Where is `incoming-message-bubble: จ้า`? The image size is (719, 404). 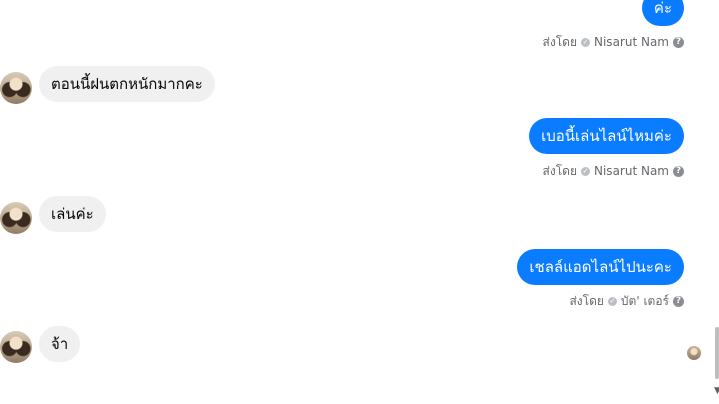
incoming-message-bubble: จ้า is located at coordinates (60, 344).